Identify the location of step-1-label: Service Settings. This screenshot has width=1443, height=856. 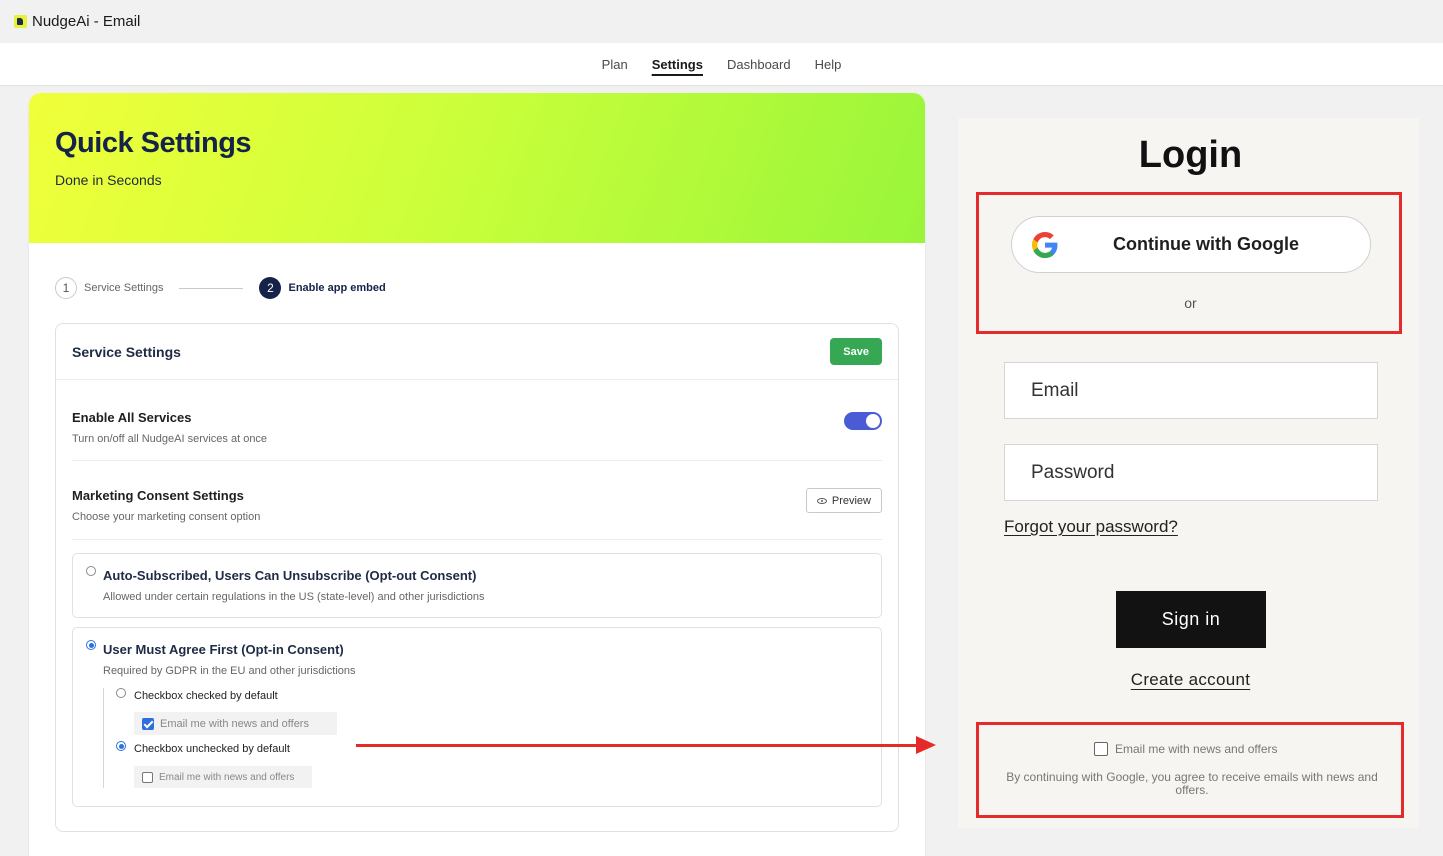
(123, 288).